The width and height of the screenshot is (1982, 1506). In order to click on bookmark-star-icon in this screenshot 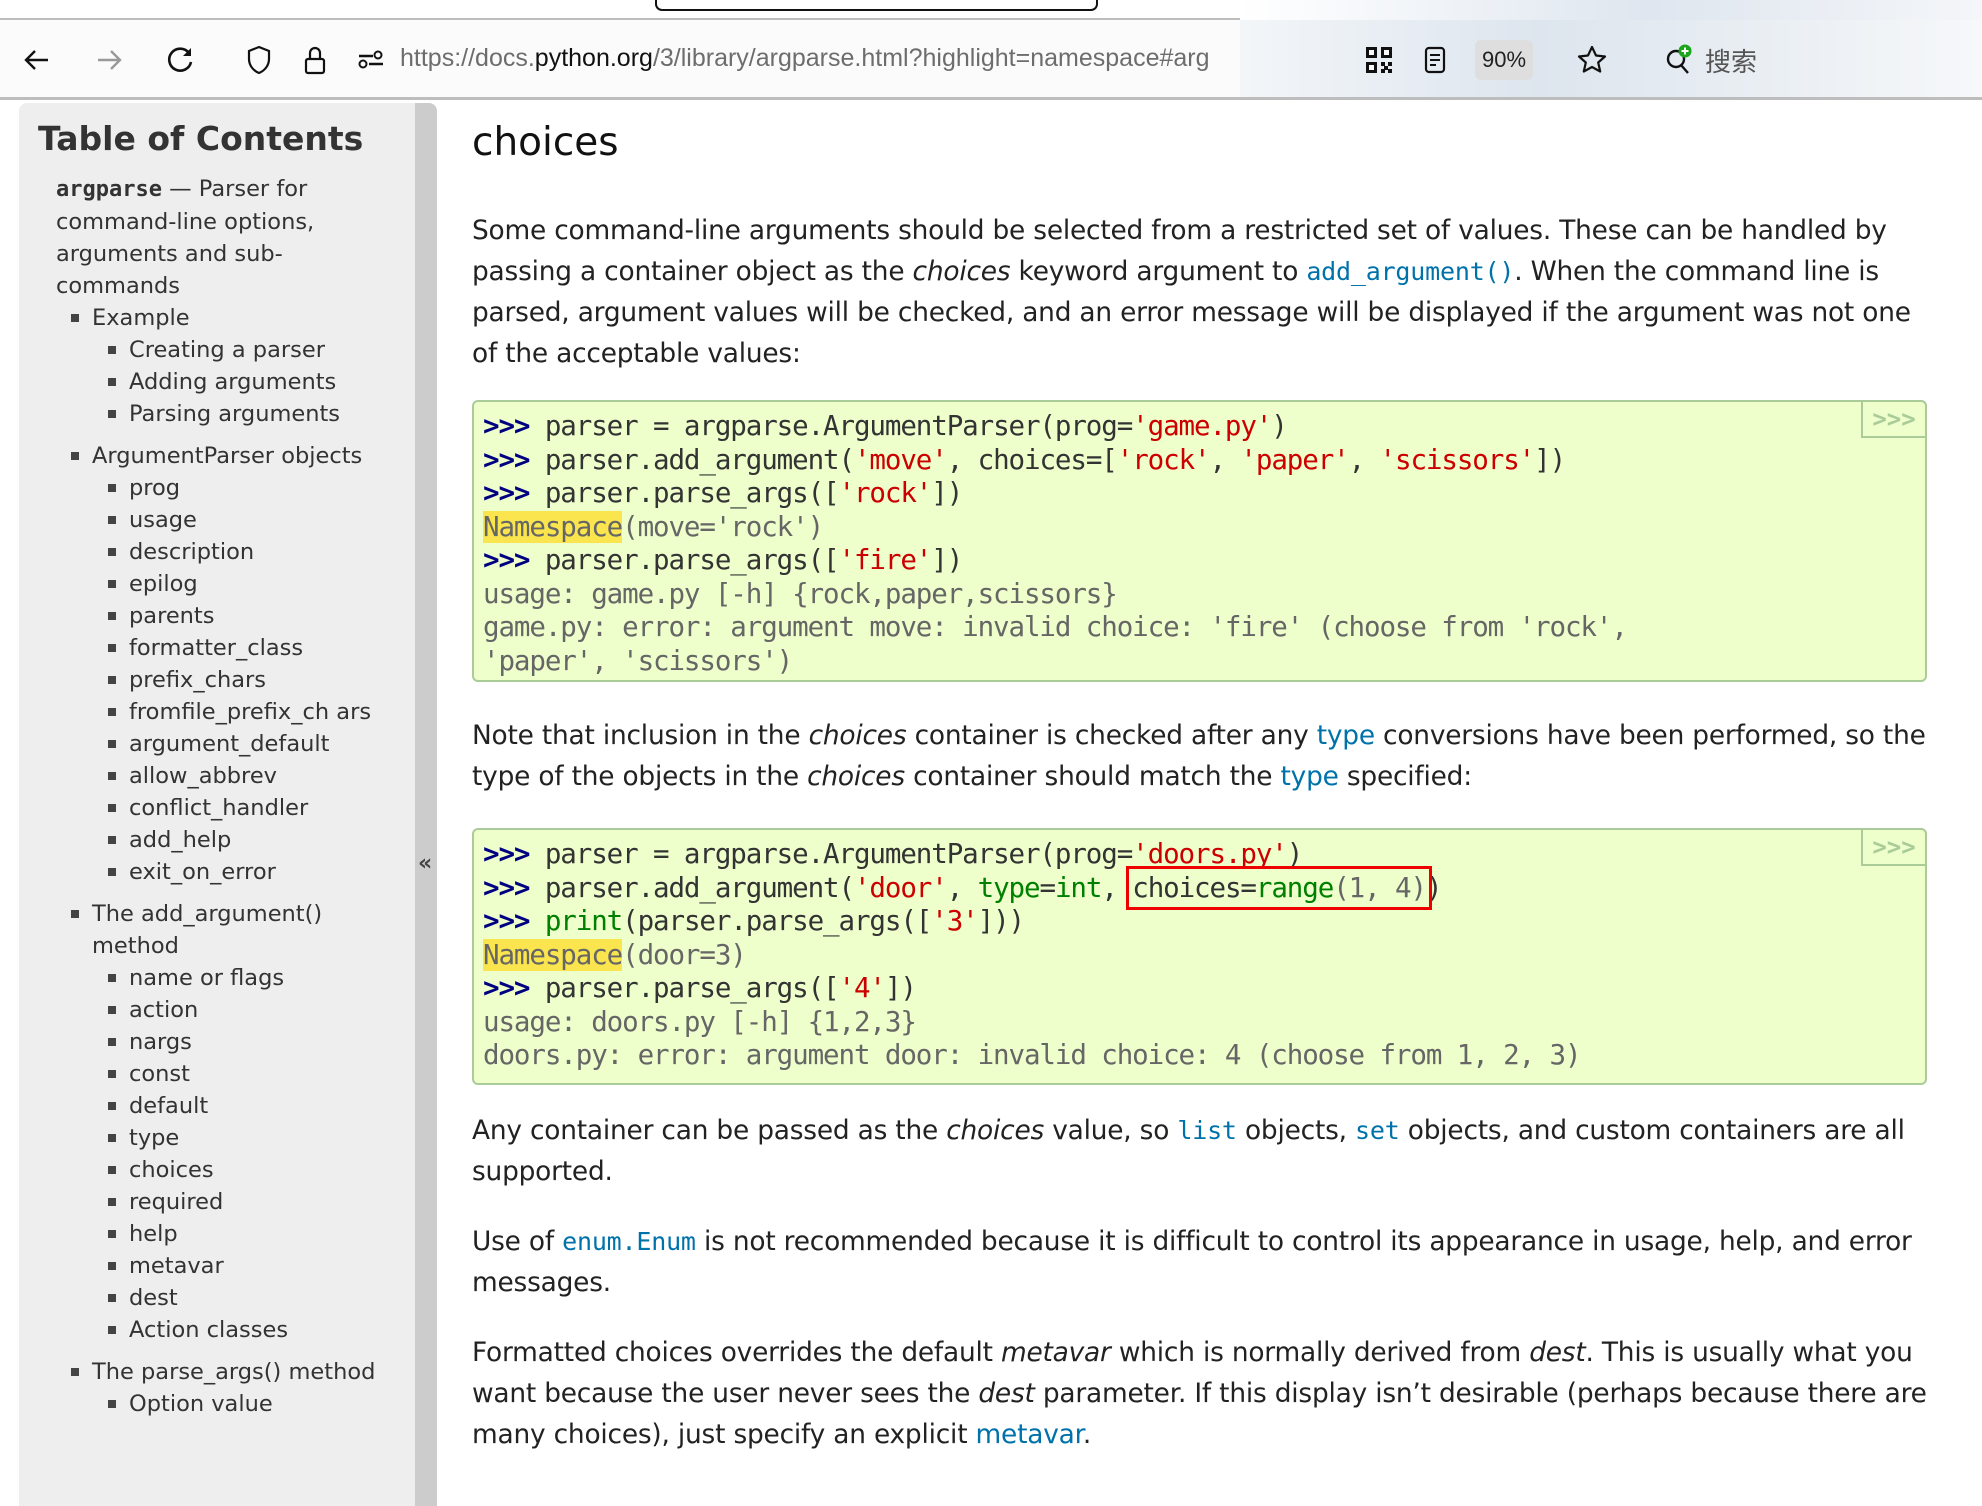, I will do `click(1592, 60)`.